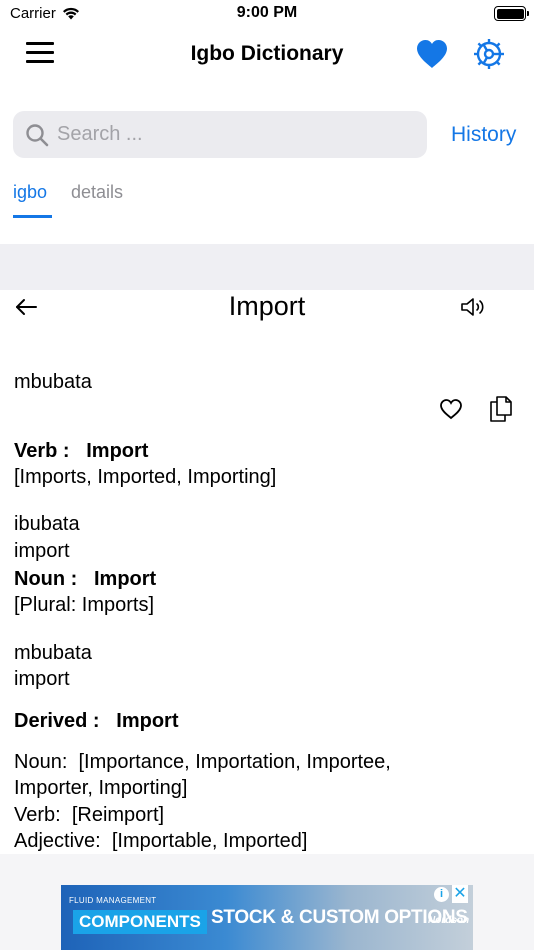 This screenshot has width=534, height=950. What do you see at coordinates (483, 135) in the screenshot?
I see `history-button: History` at bounding box center [483, 135].